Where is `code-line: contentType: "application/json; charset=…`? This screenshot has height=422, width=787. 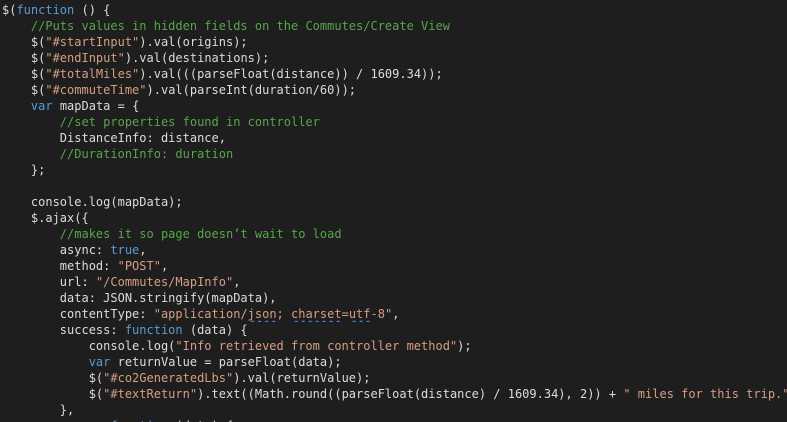
code-line: contentType: "application/json; charset=… is located at coordinates (394, 314).